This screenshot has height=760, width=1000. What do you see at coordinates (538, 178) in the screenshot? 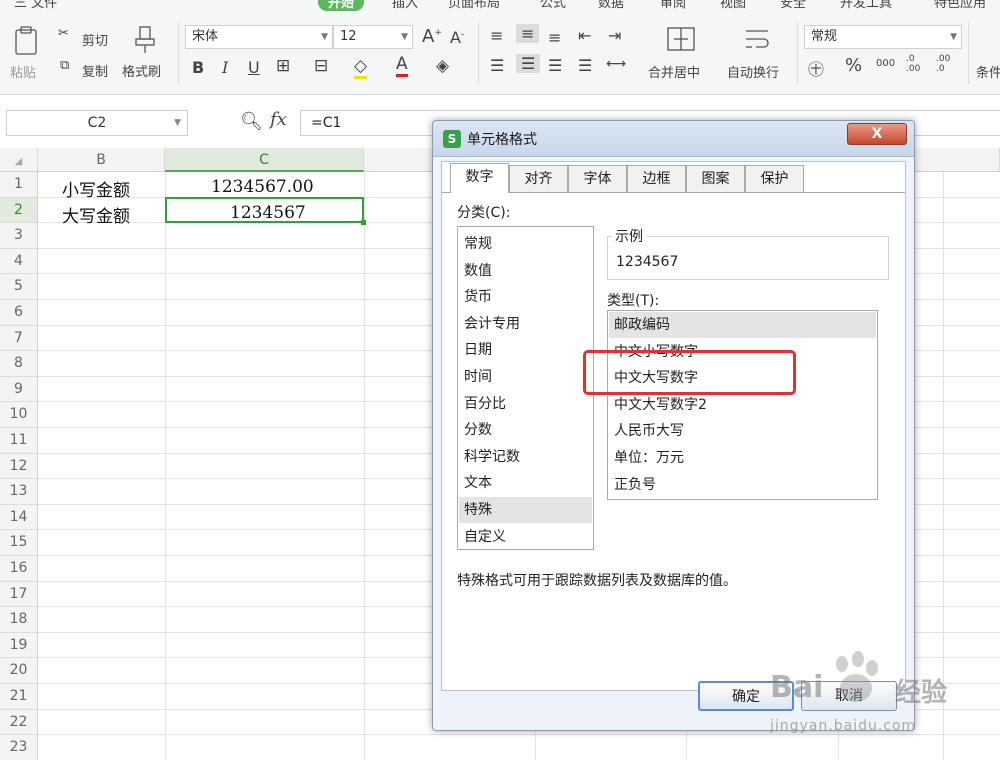
I see `tab-alignment: 对齐` at bounding box center [538, 178].